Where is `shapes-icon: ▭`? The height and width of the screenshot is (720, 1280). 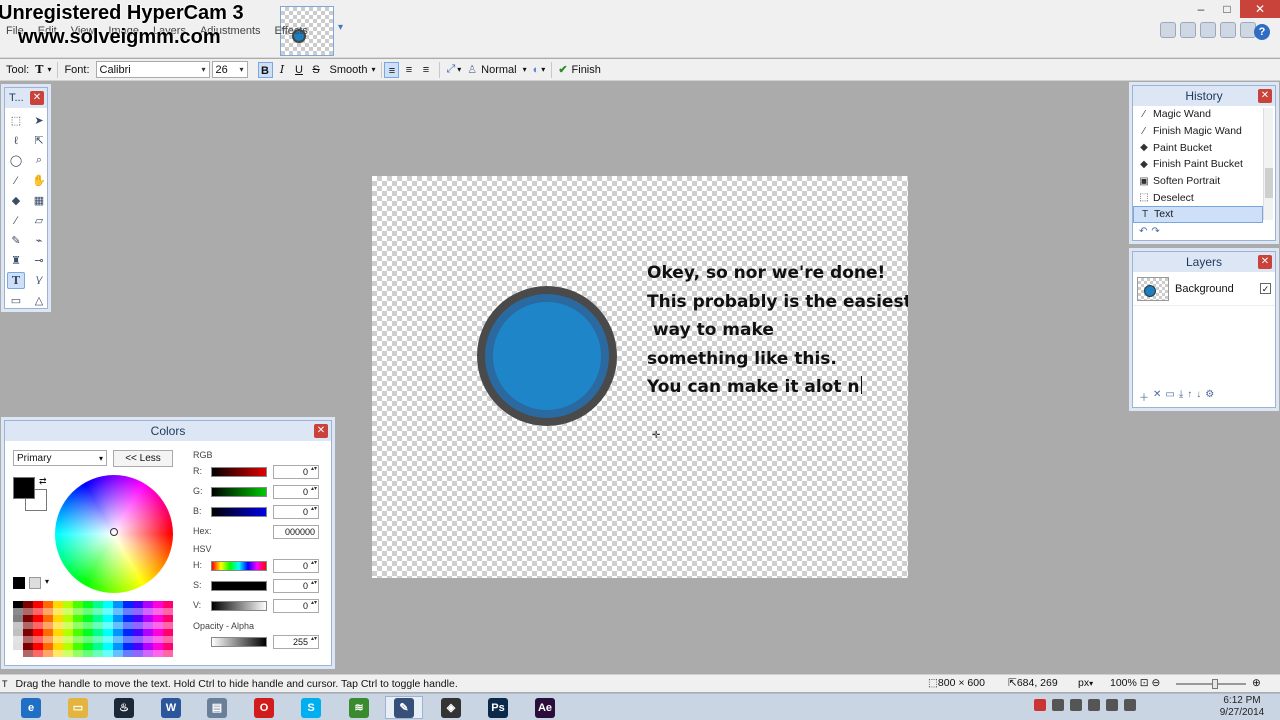
shapes-icon: ▭ is located at coordinates (16, 300).